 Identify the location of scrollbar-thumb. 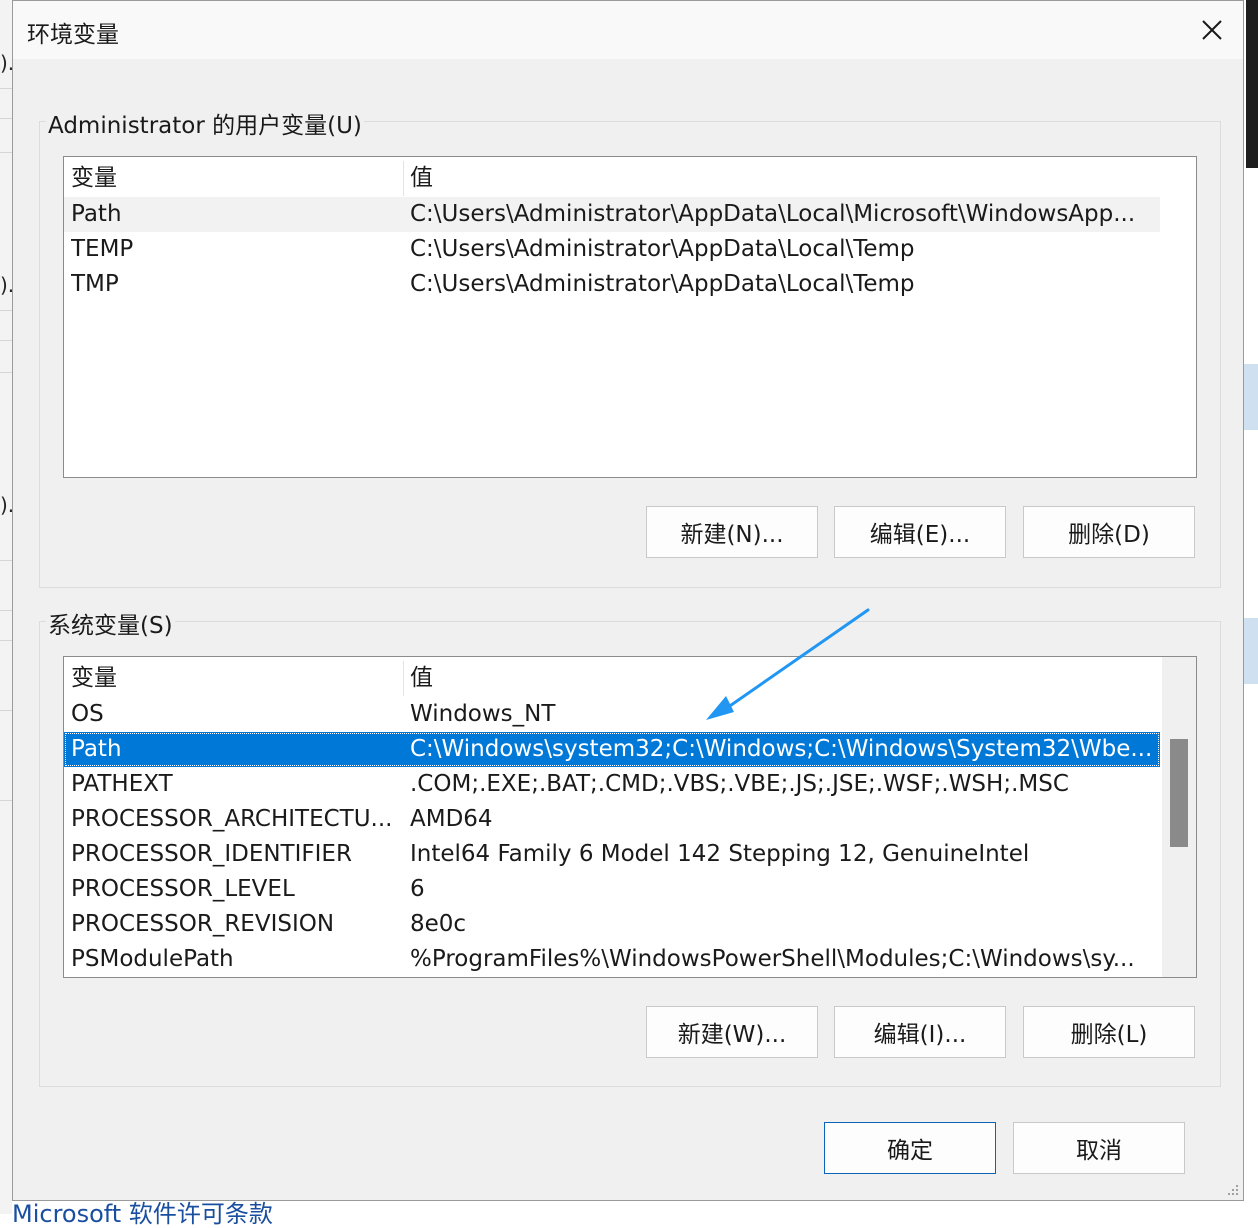
(1179, 793).